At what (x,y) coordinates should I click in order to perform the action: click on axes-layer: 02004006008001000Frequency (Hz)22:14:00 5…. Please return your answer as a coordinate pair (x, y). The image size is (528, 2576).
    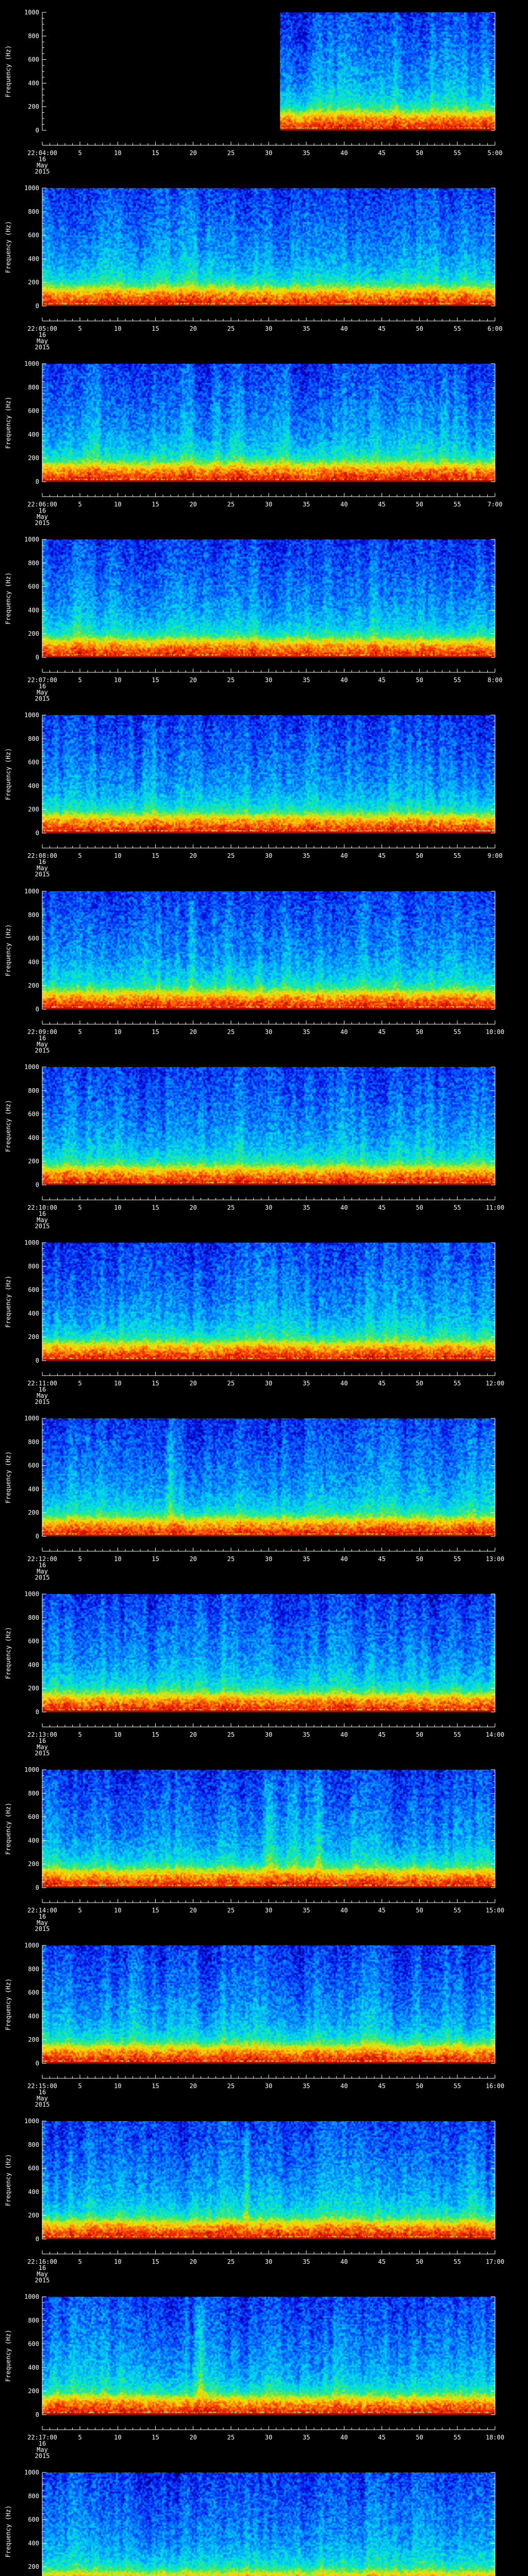
    Looking at the image, I should click on (254, 1849).